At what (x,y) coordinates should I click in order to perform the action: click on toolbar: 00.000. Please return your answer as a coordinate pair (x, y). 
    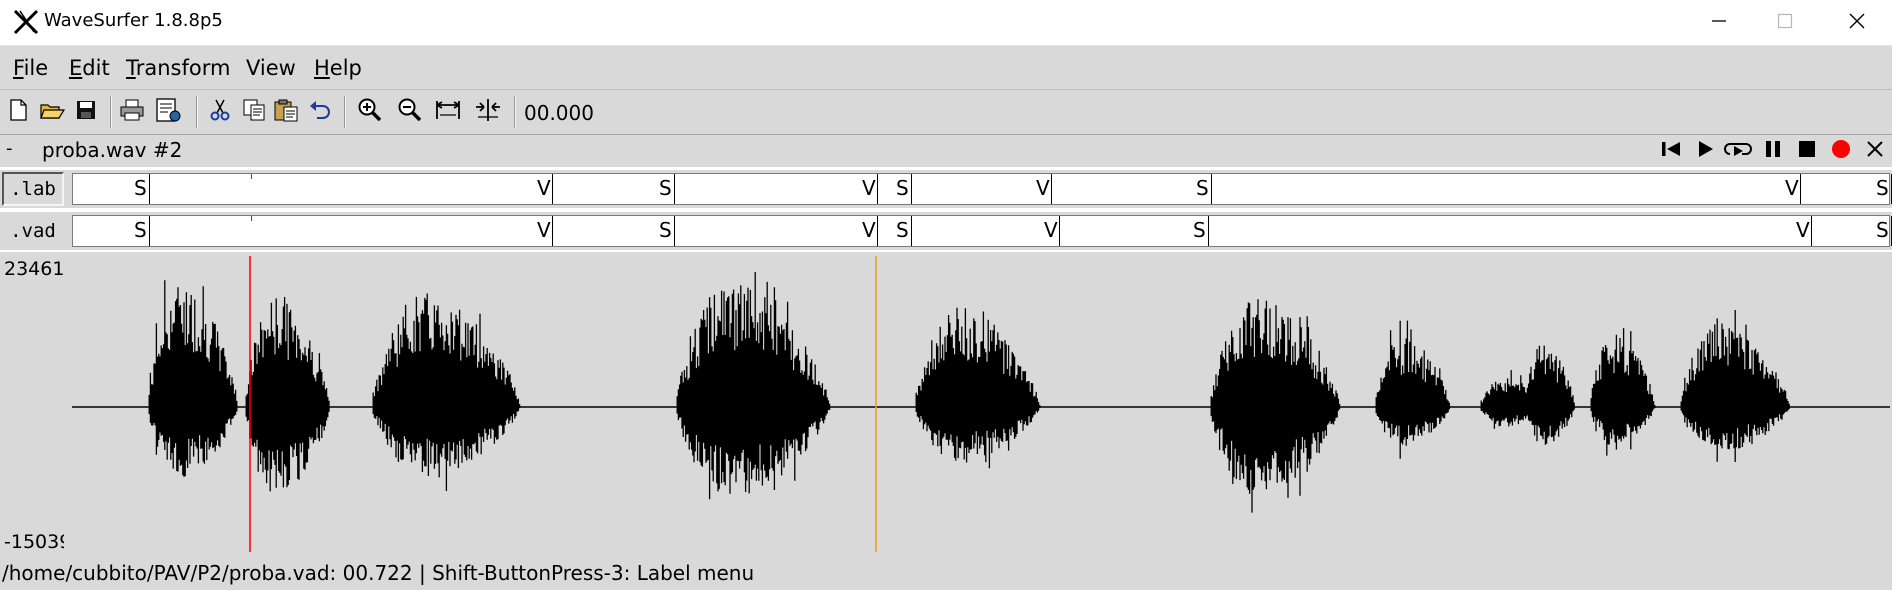
    Looking at the image, I should click on (946, 112).